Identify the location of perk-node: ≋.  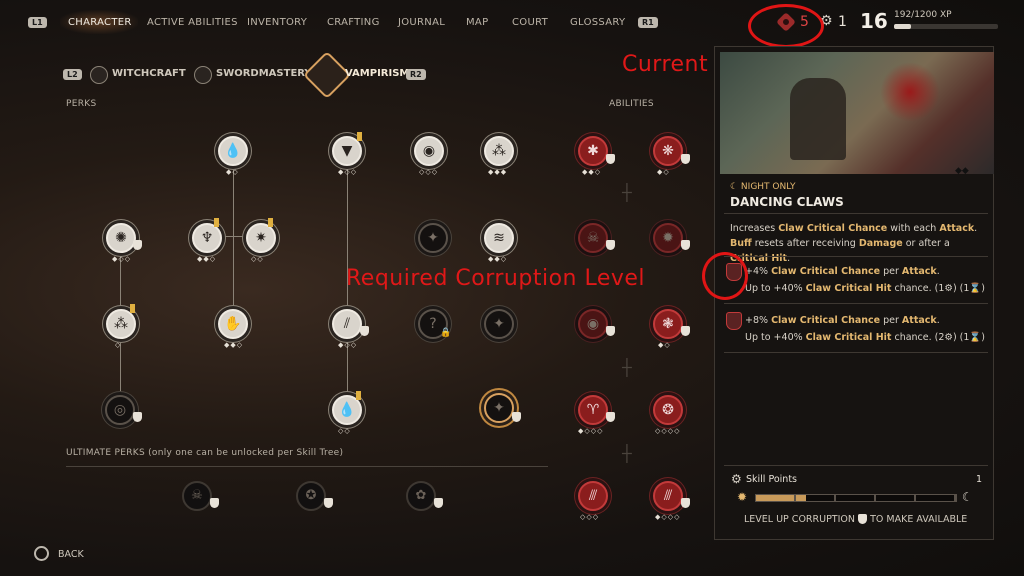
(499, 238).